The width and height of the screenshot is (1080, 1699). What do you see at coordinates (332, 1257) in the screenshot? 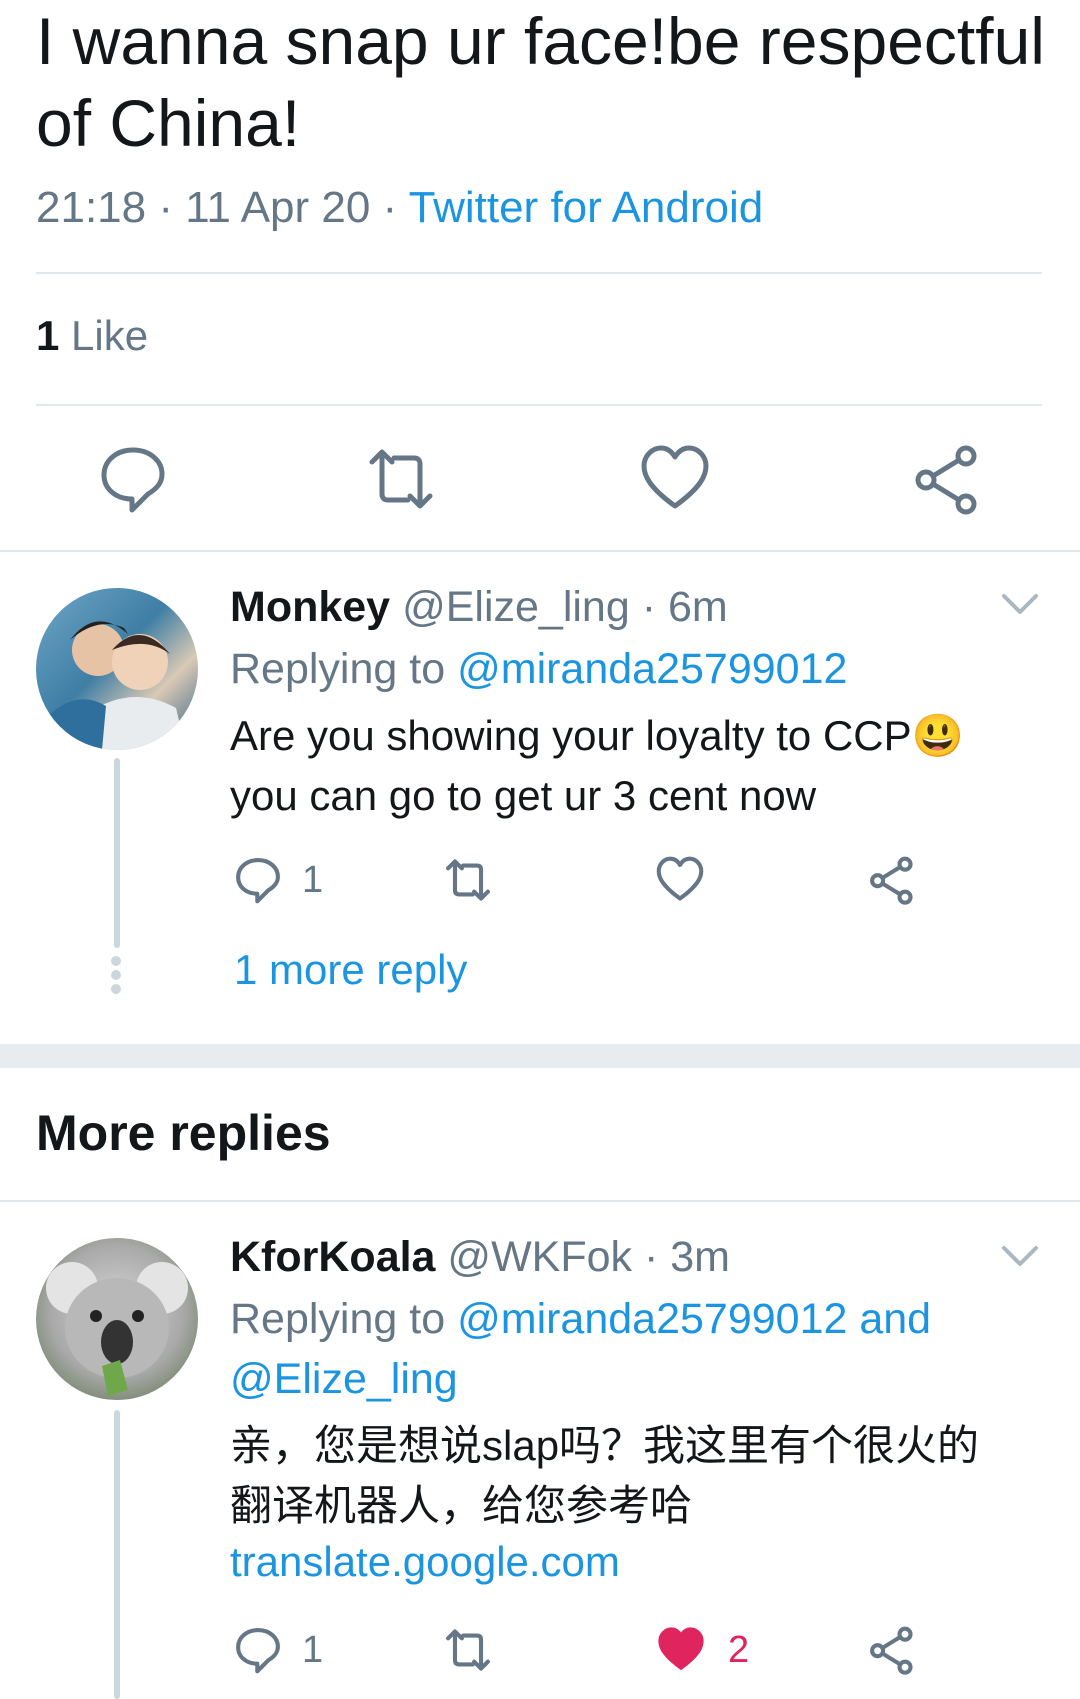
I see `author-name: KforKoala` at bounding box center [332, 1257].